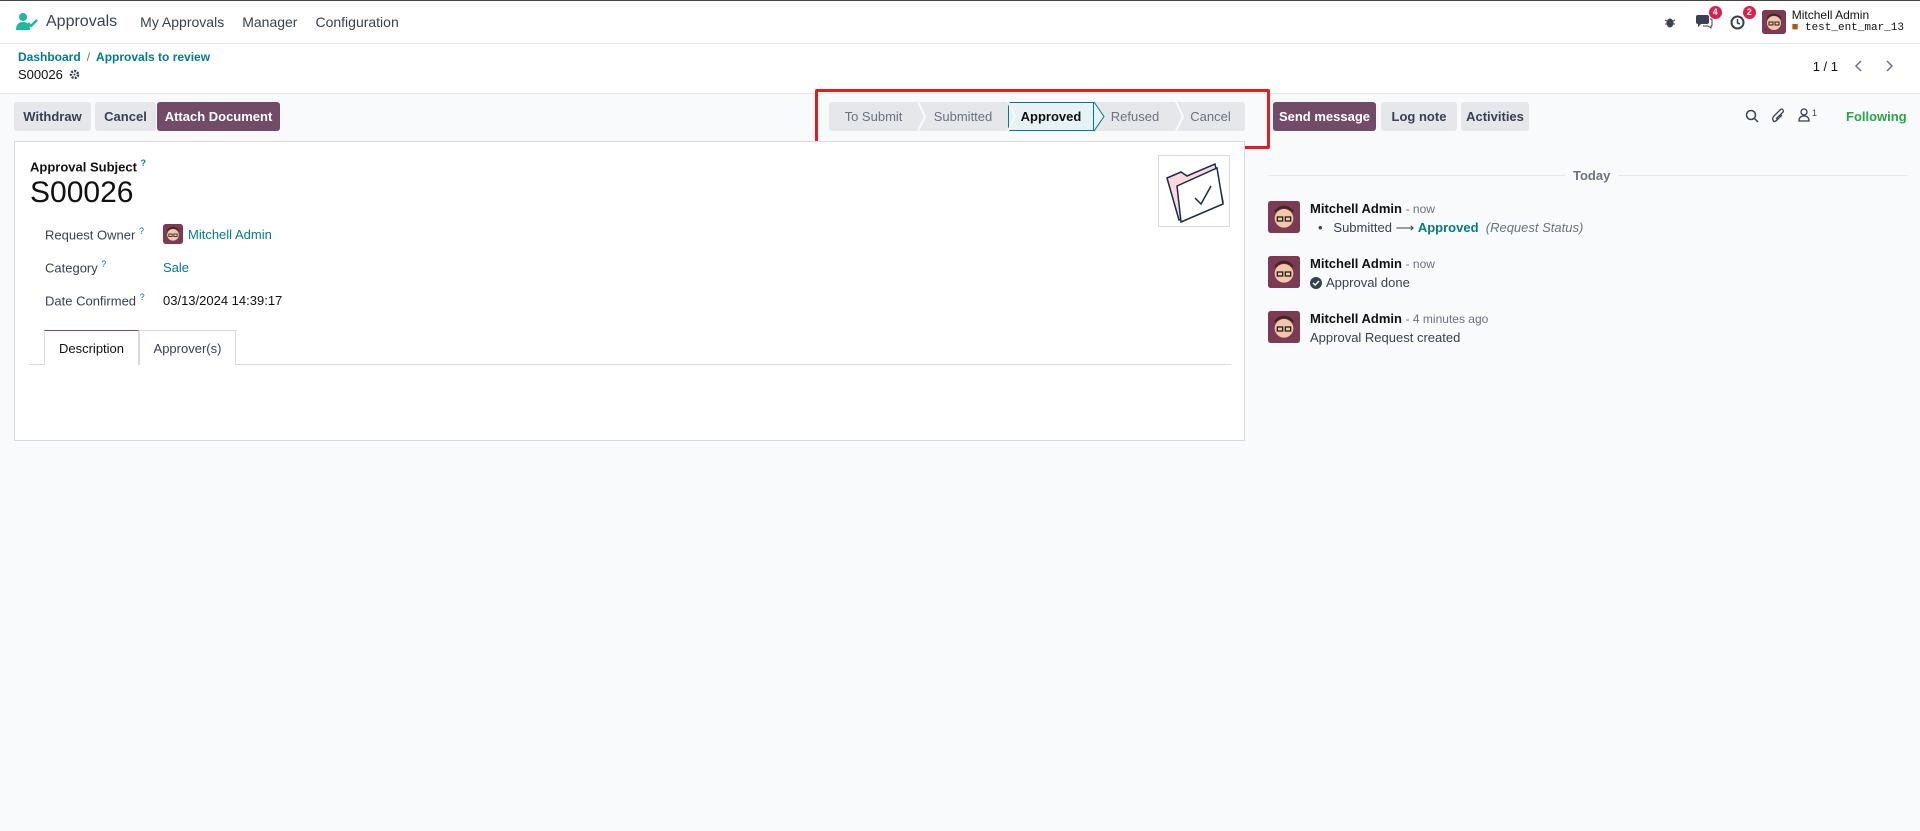  Describe the element at coordinates (91, 301) in the screenshot. I see `date-confirmed-label-text: Date Confirmed` at that location.